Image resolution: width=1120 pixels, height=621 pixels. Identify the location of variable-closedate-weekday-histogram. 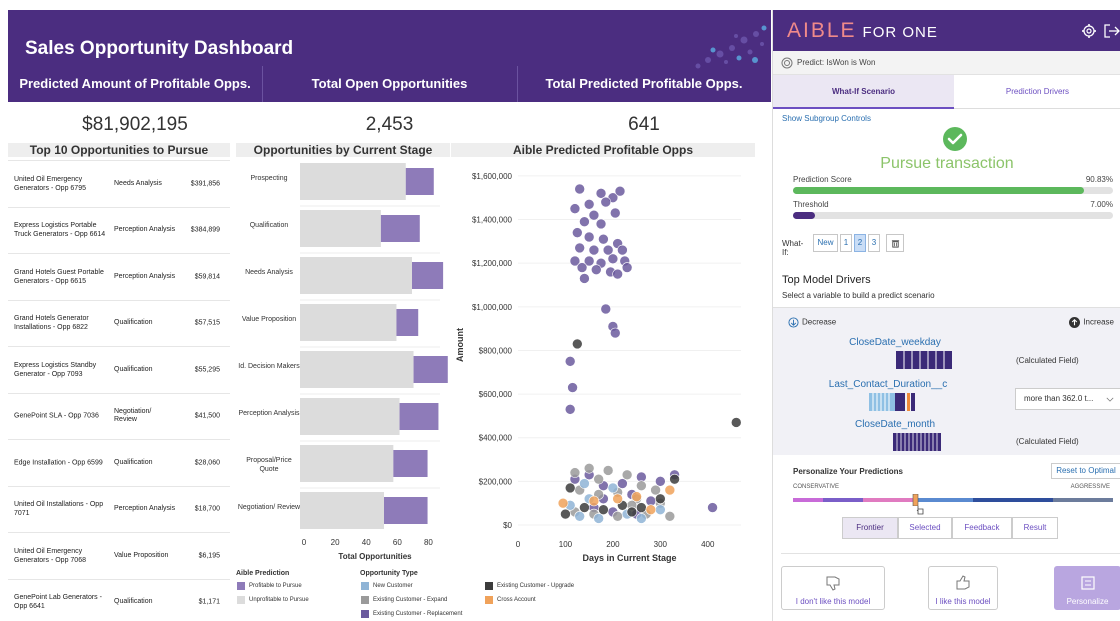
(924, 360).